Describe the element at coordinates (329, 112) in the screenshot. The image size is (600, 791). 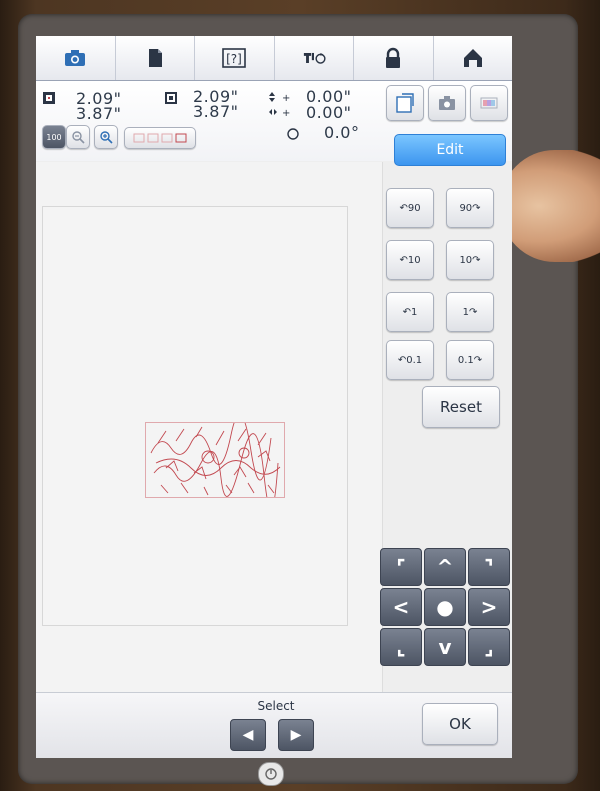
I see `horizontal-offset-value: 0.00"` at that location.